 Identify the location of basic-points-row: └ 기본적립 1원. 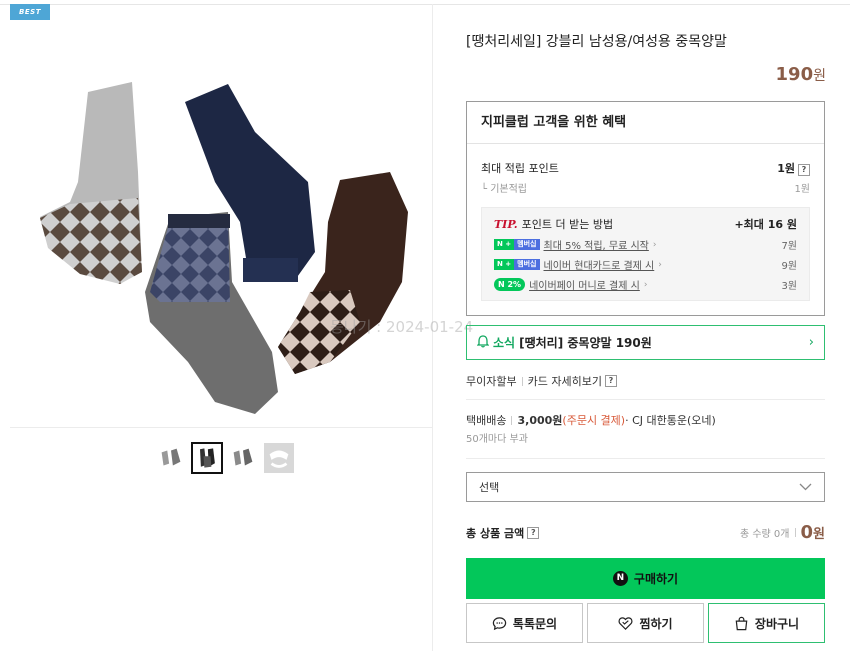
(645, 187).